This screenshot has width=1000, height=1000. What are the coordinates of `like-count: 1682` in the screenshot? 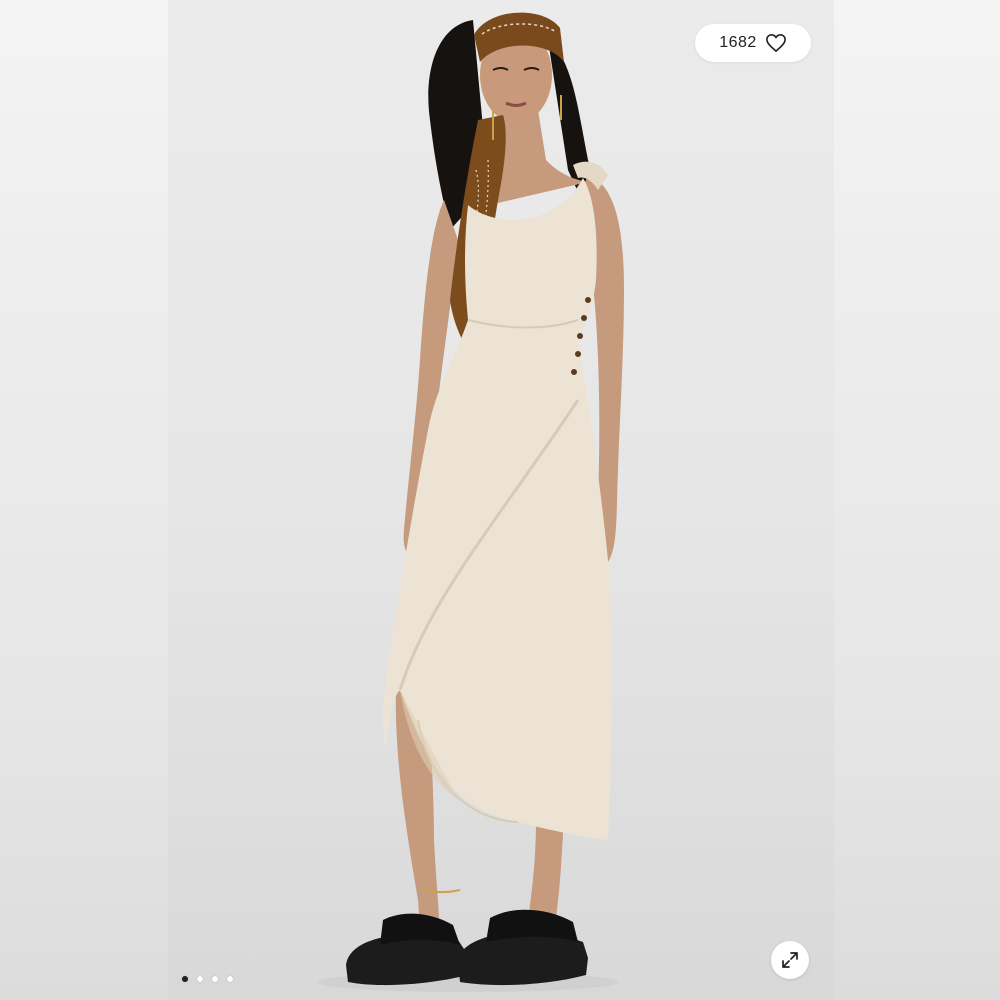 It's located at (738, 42).